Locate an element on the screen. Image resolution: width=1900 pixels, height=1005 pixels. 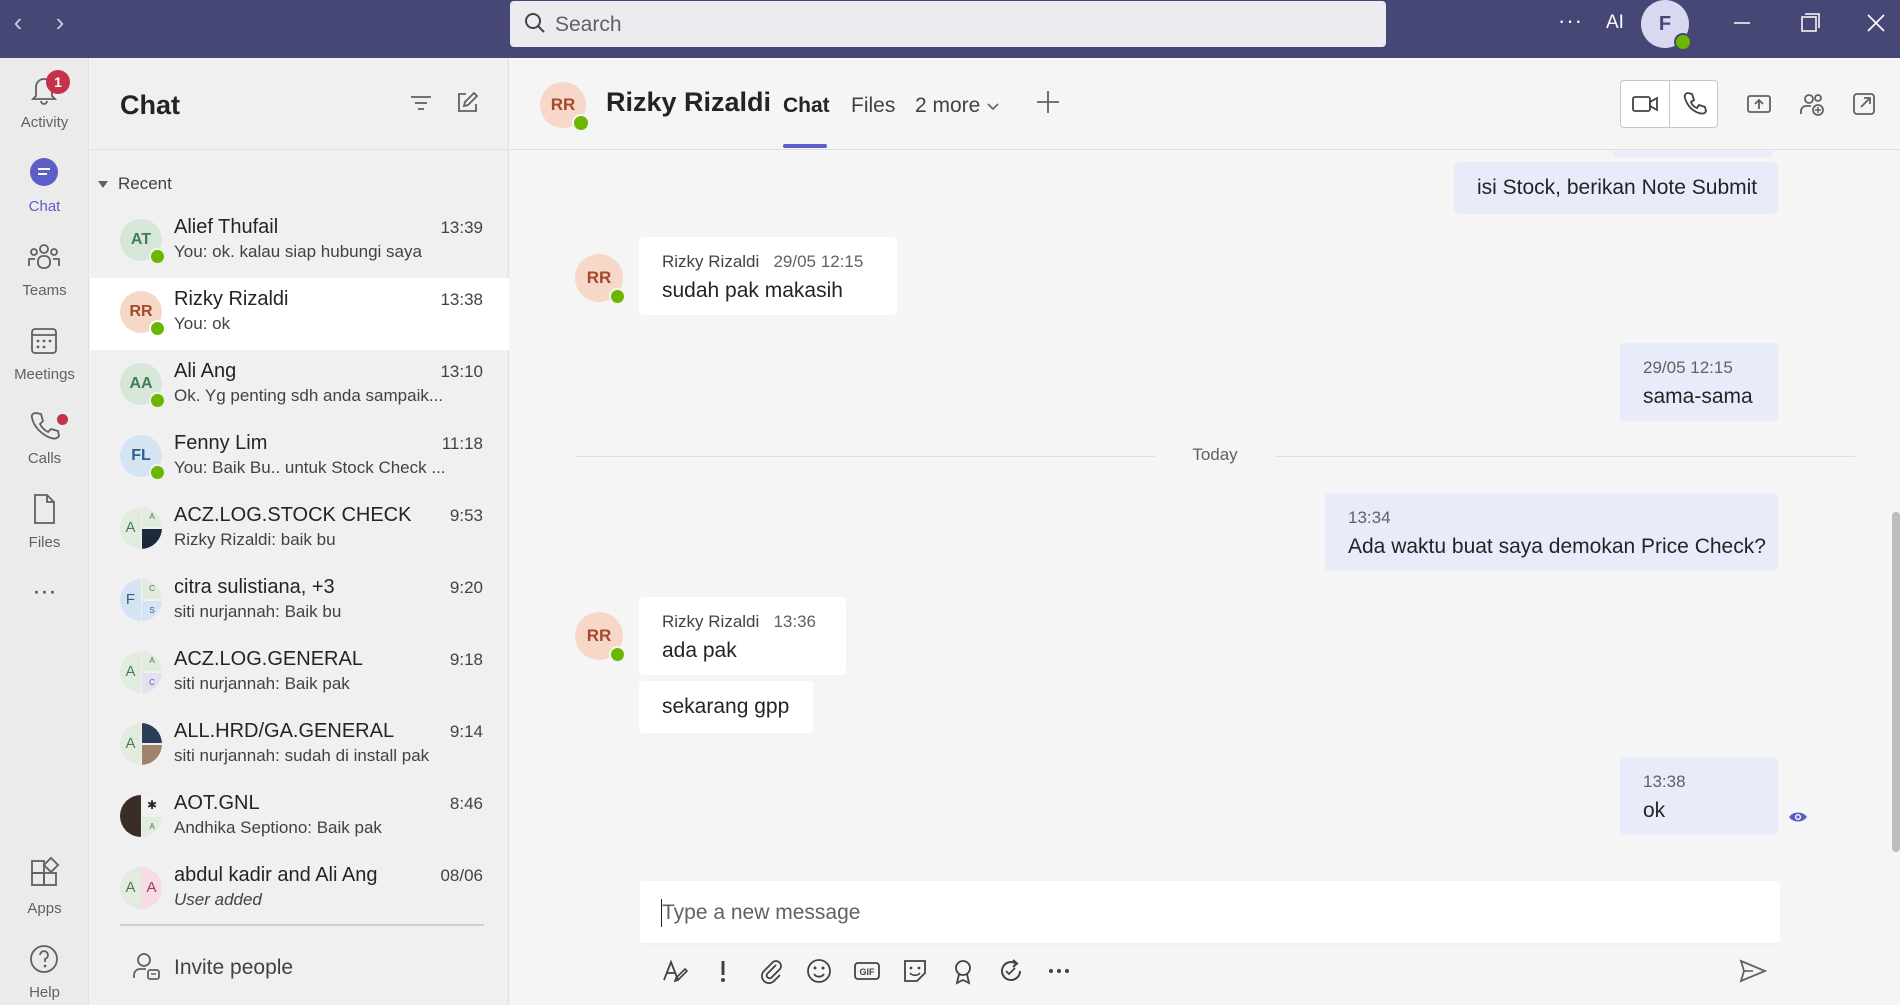
compose-placeholder: Type a new message is located at coordinates (761, 912).